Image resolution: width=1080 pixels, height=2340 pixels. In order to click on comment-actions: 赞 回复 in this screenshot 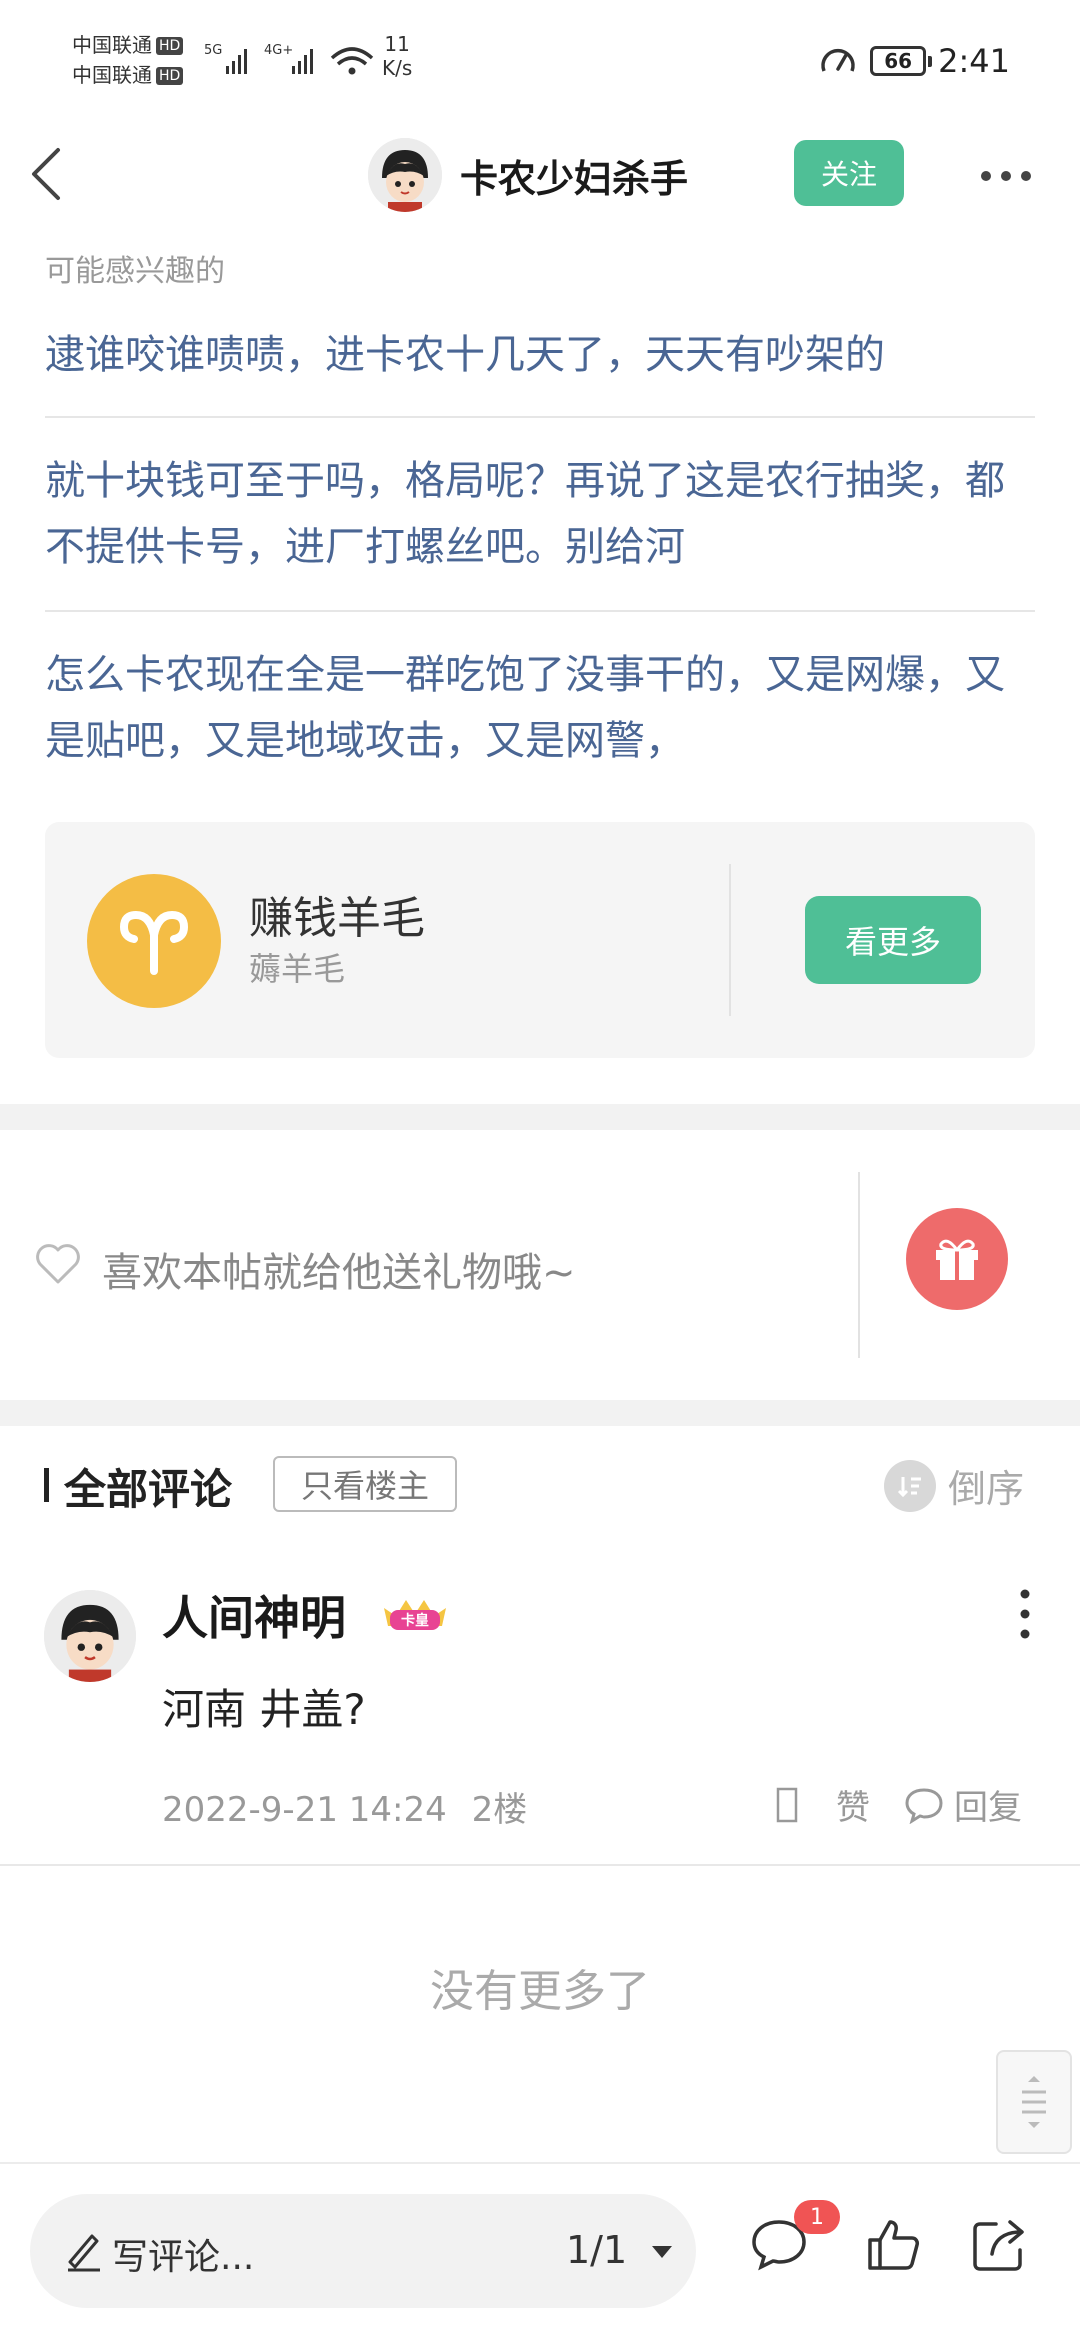, I will do `click(897, 1804)`.